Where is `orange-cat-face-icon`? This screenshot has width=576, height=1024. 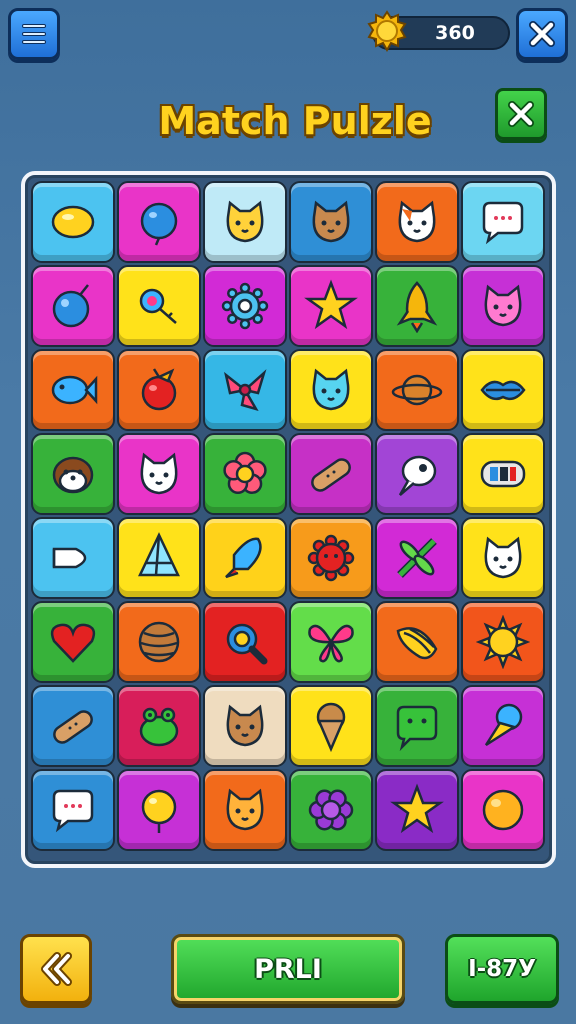
orange-cat-face-icon is located at coordinates (245, 809).